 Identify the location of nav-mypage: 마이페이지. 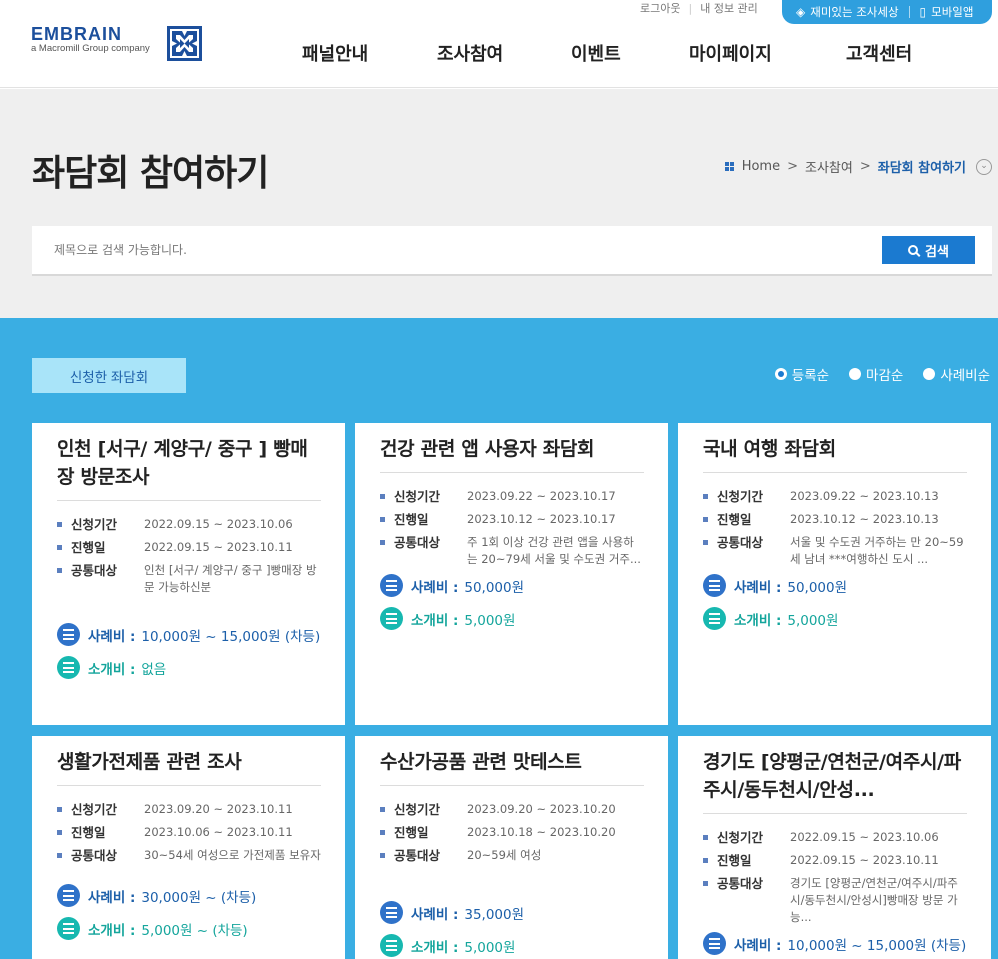
(730, 53).